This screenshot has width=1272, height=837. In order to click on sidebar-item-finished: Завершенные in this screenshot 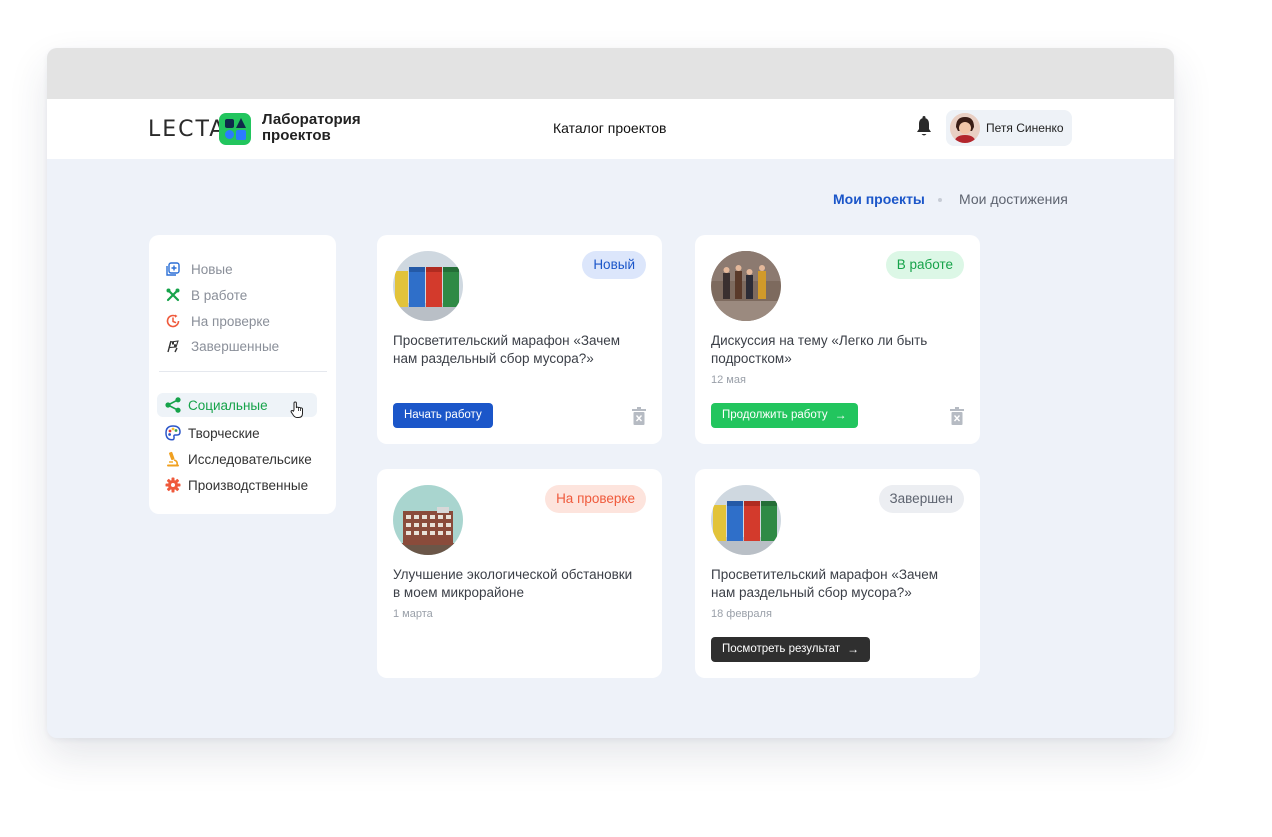, I will do `click(222, 346)`.